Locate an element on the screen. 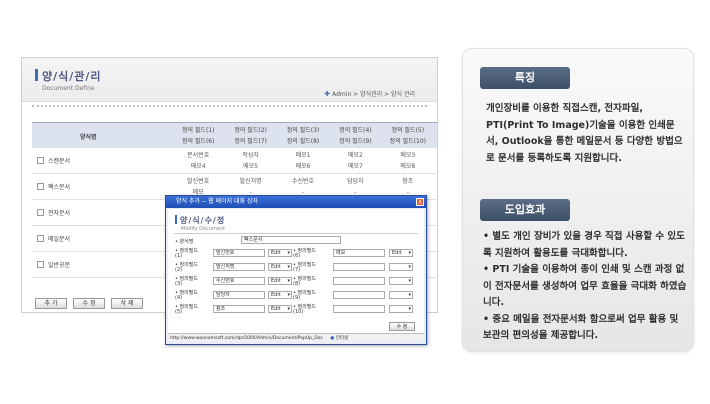  field-row-2: • 정의필드 (2) 발신처명 Edit ▾ is located at coordinates (235, 268).